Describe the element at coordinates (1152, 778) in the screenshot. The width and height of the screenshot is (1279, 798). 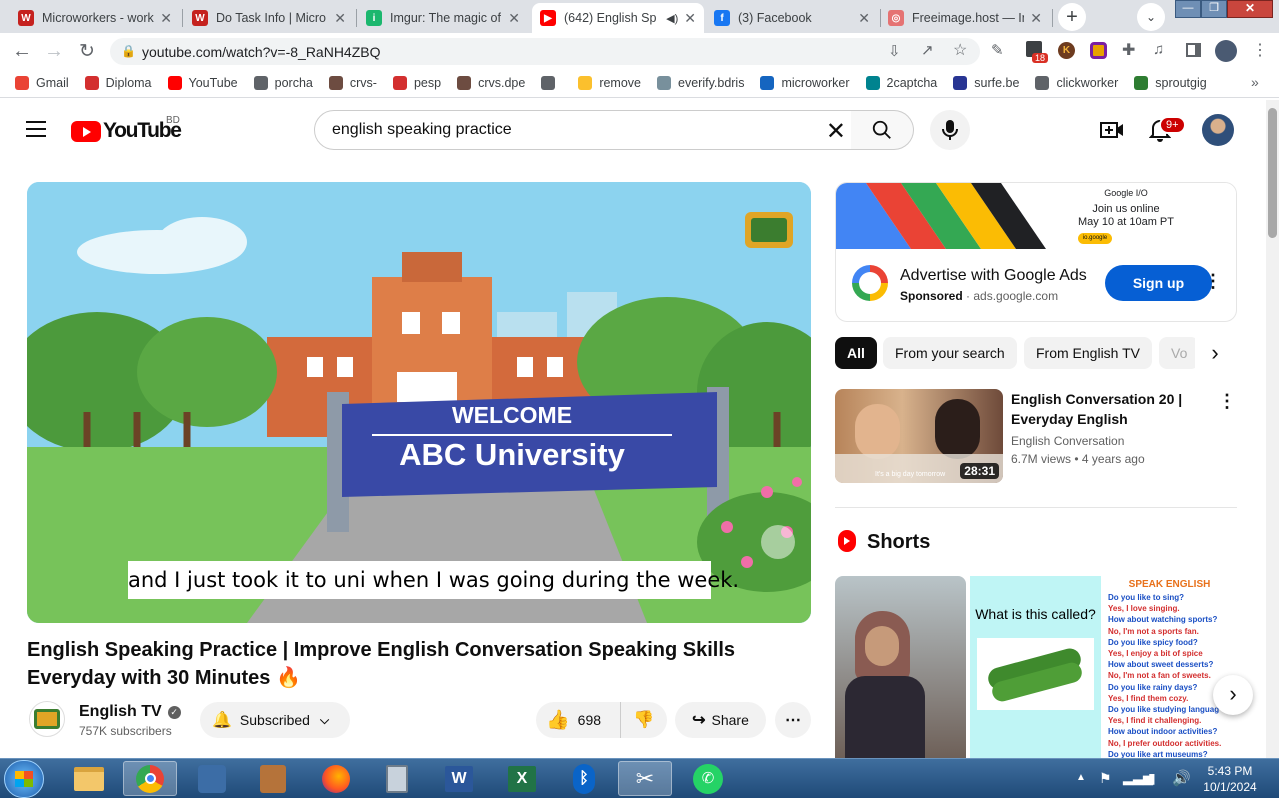
I see `battery-icon: ▮` at that location.